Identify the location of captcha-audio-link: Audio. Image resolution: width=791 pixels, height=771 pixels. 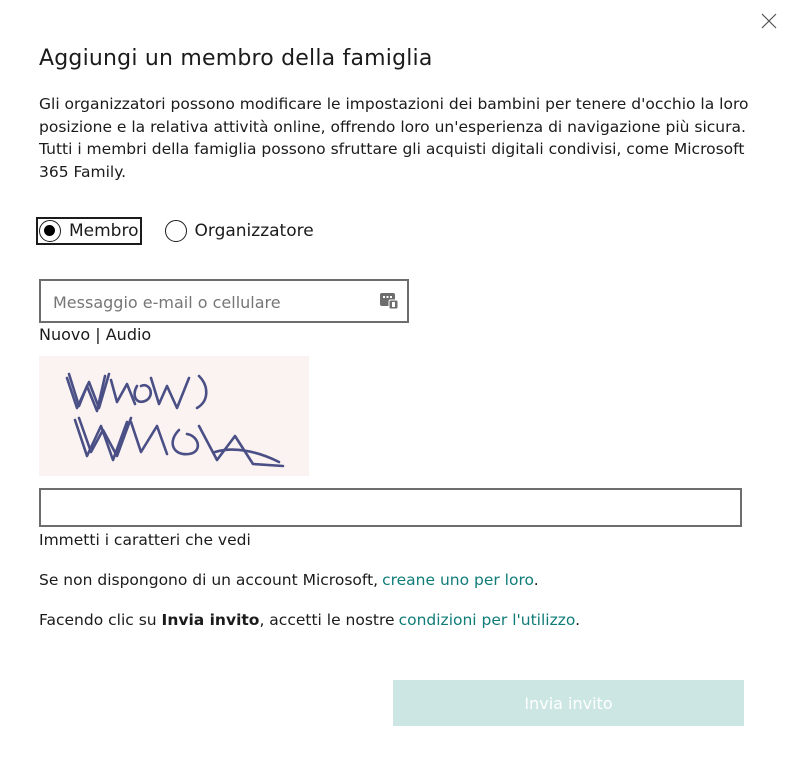
(128, 334).